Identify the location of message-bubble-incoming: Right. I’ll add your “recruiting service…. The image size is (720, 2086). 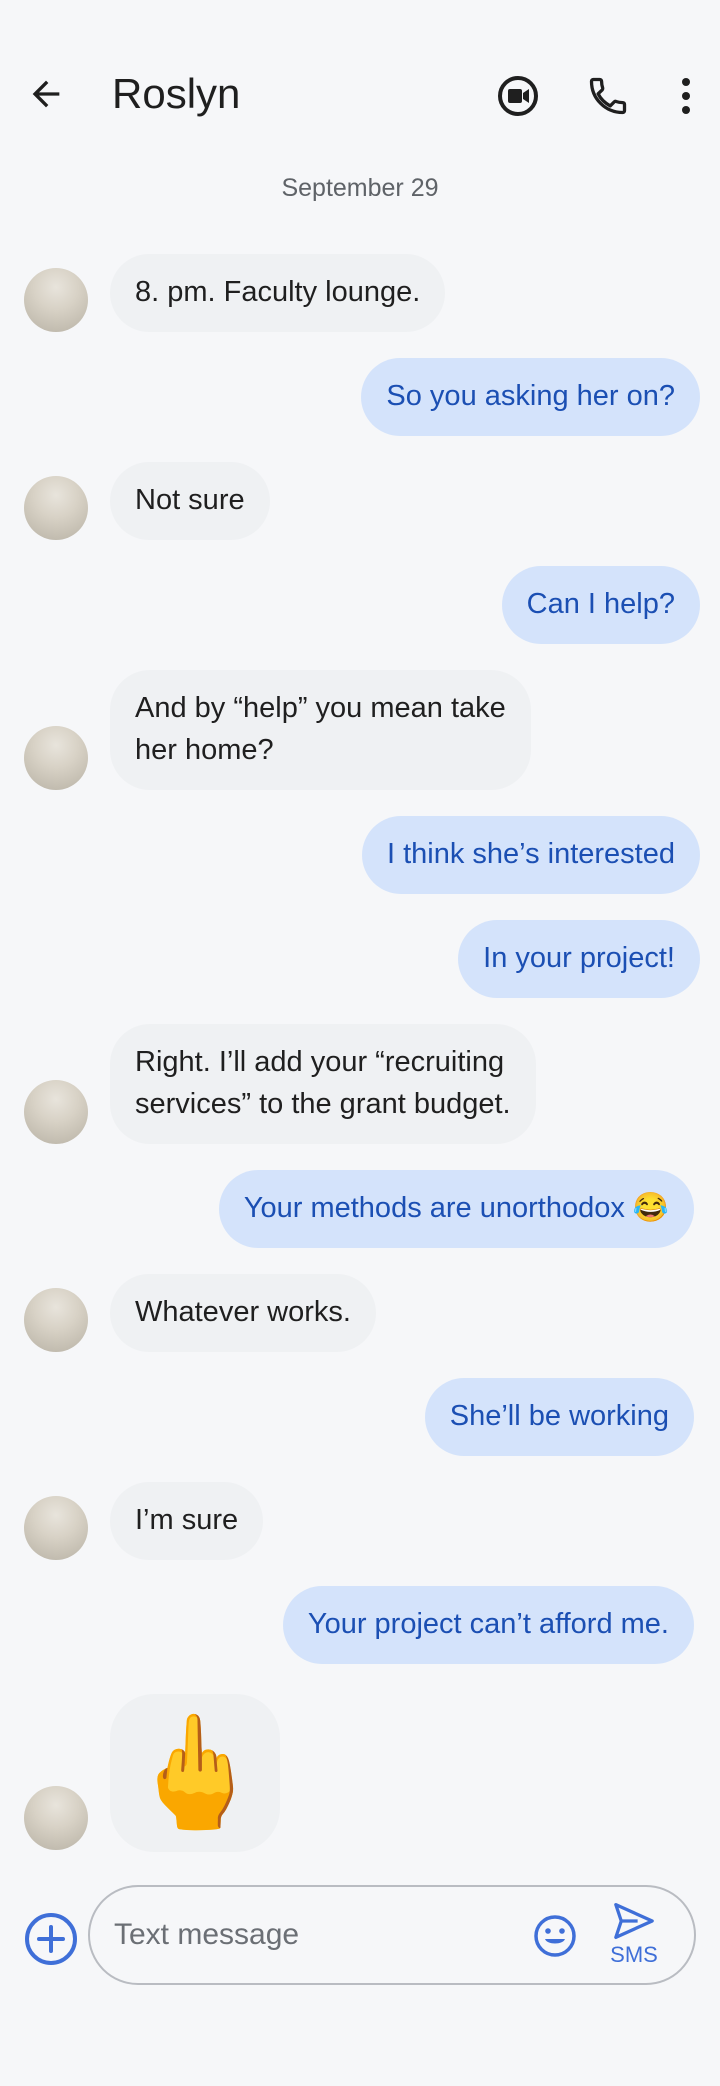
(323, 1084).